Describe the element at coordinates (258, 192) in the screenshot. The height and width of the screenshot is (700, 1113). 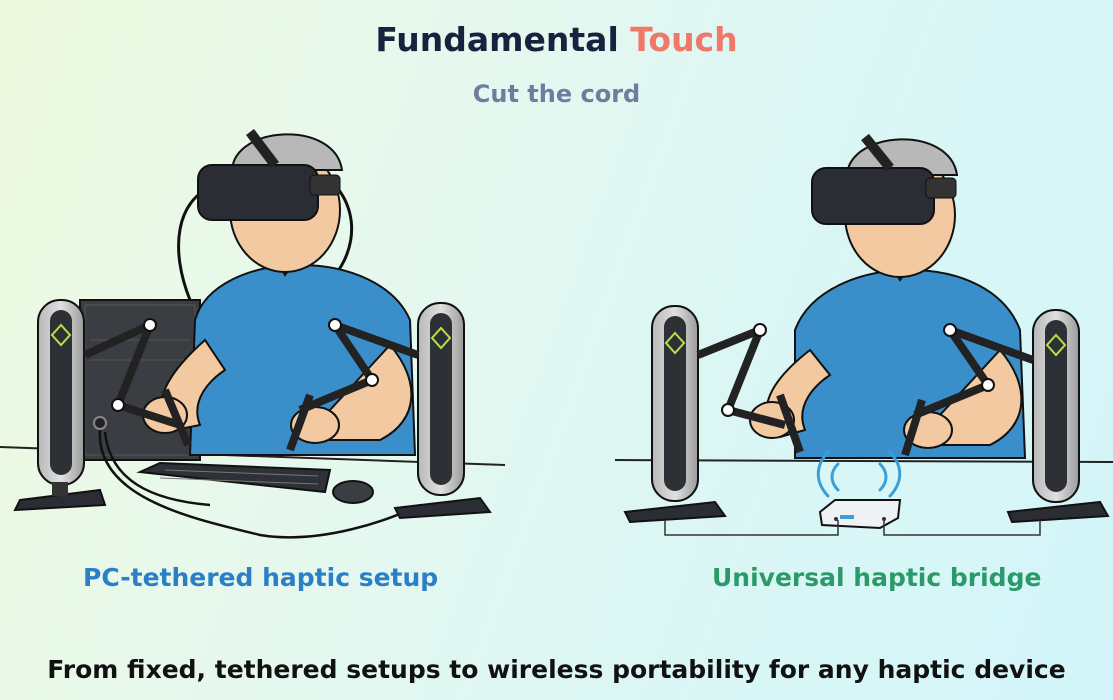
I see `vr-headset-left` at that location.